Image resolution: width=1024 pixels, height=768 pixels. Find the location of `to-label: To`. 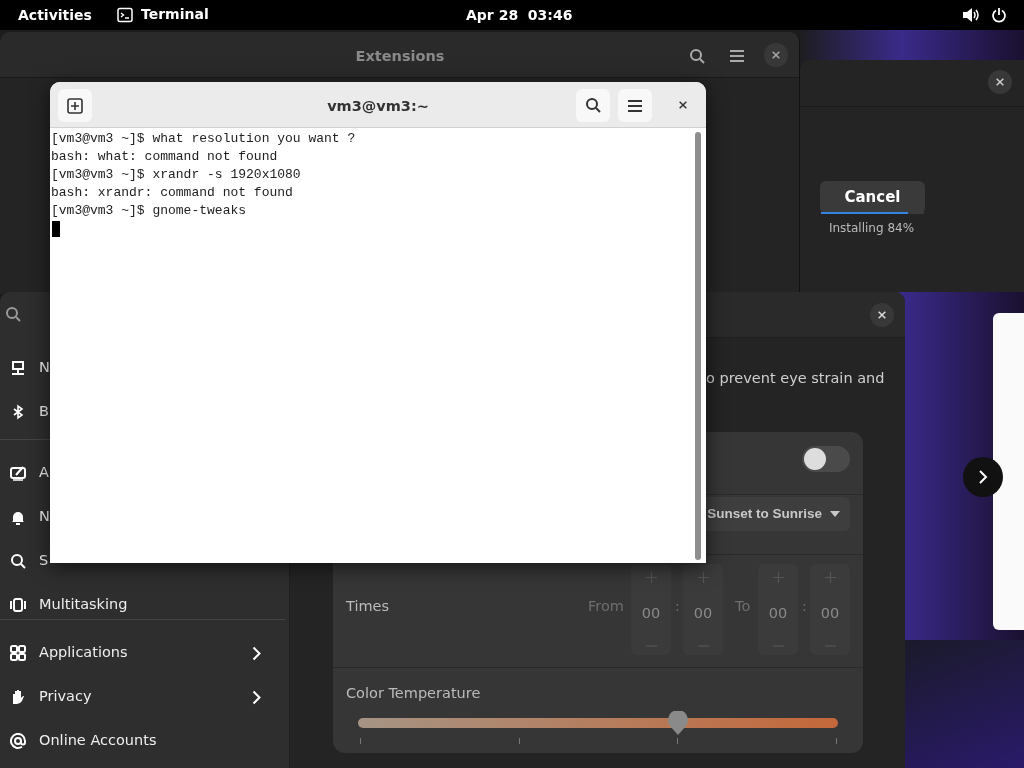

to-label: To is located at coordinates (743, 606).